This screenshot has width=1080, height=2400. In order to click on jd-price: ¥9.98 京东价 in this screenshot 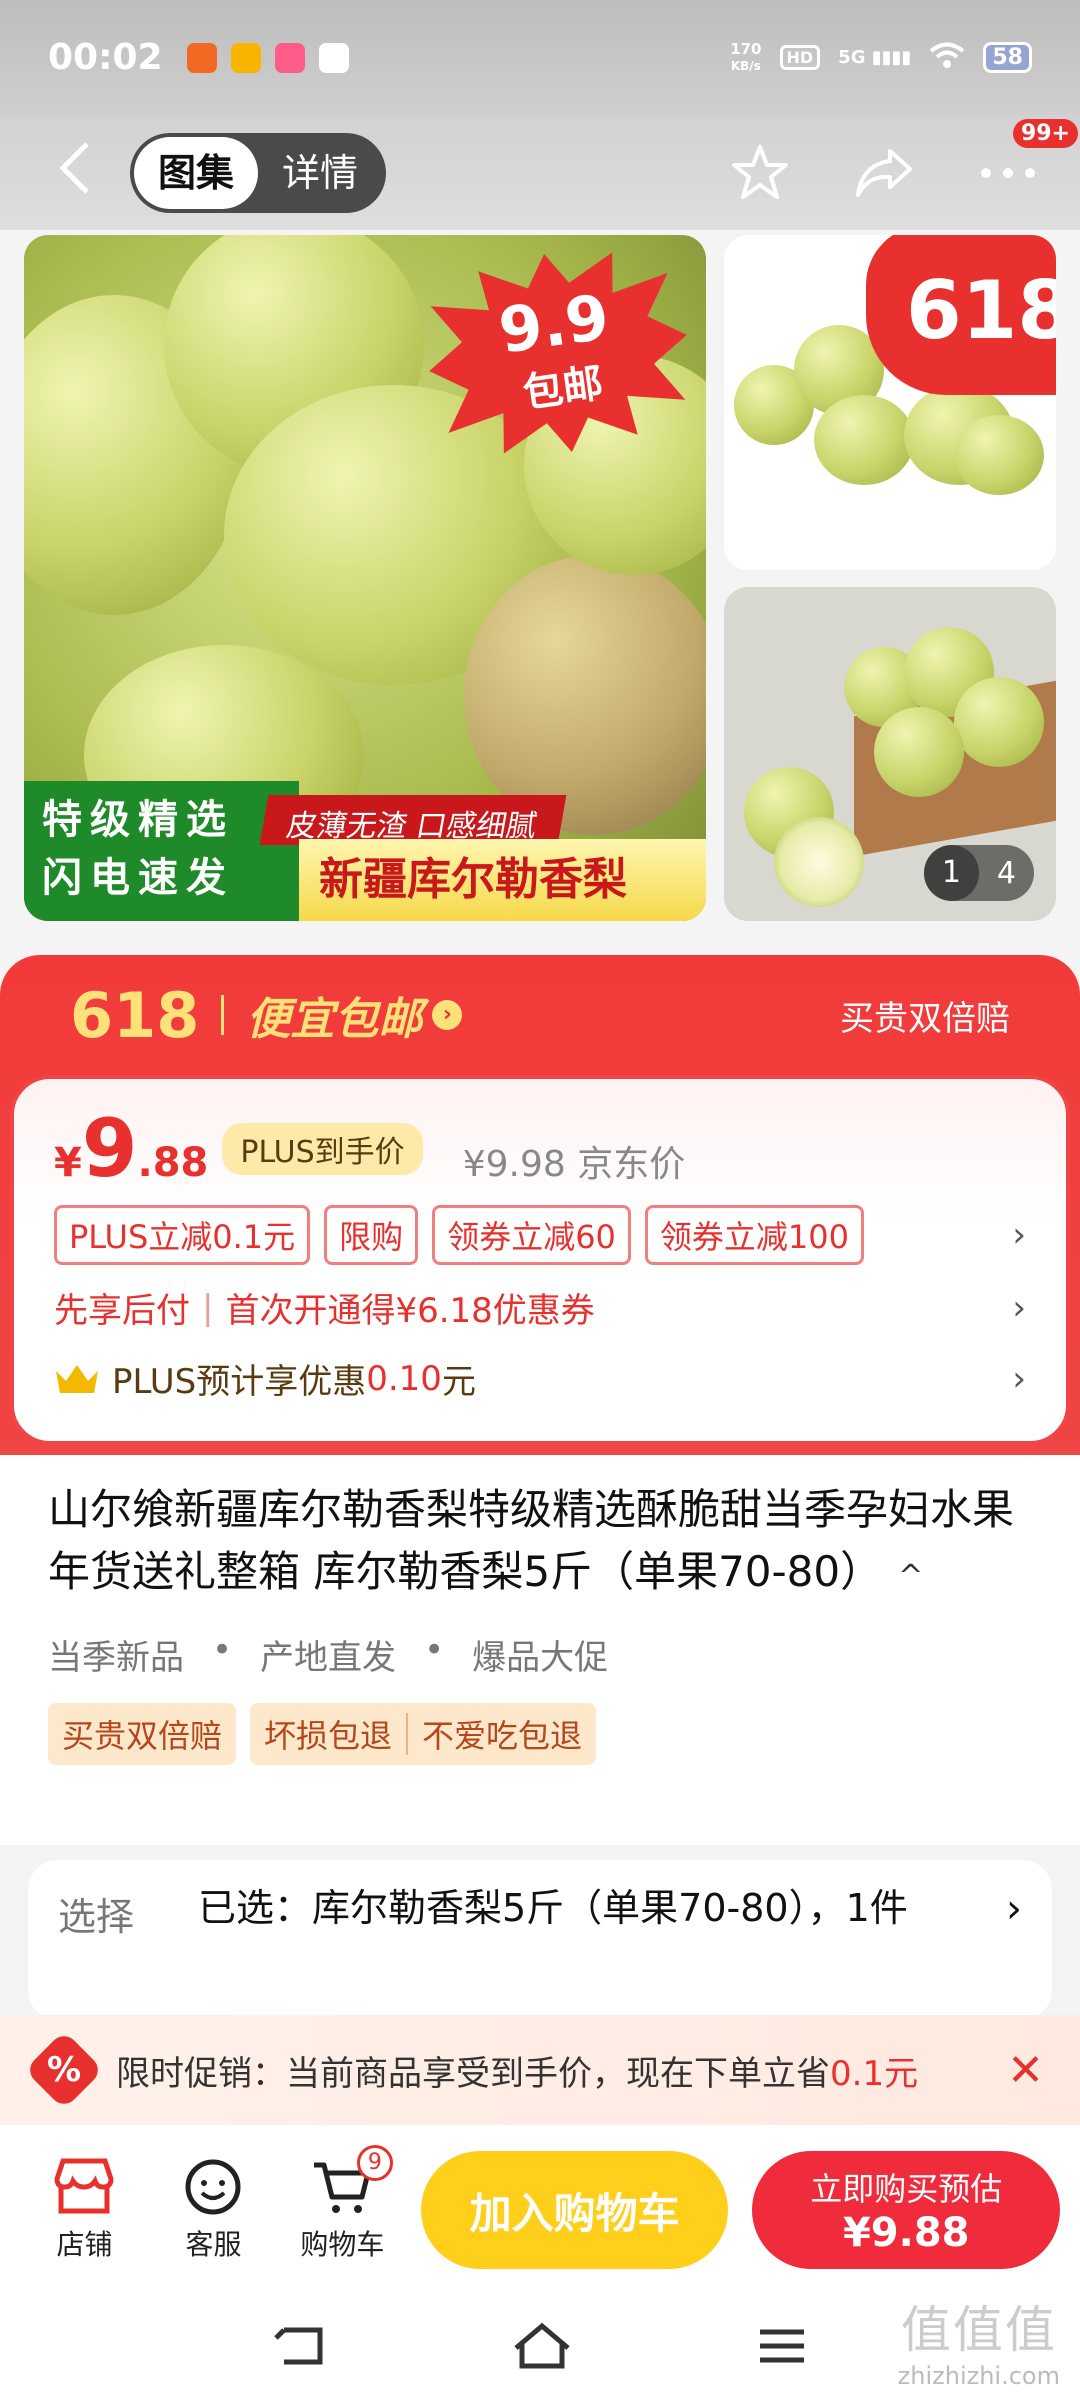, I will do `click(574, 1164)`.